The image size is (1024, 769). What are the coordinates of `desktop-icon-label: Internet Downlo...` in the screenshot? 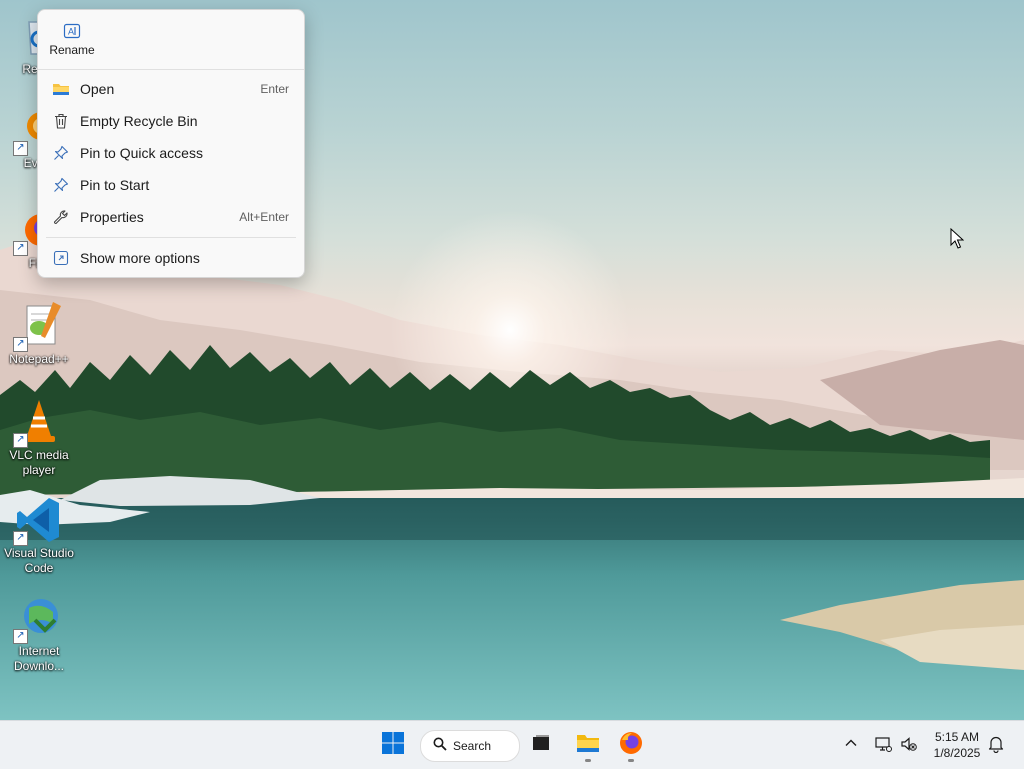 It's located at (39, 658).